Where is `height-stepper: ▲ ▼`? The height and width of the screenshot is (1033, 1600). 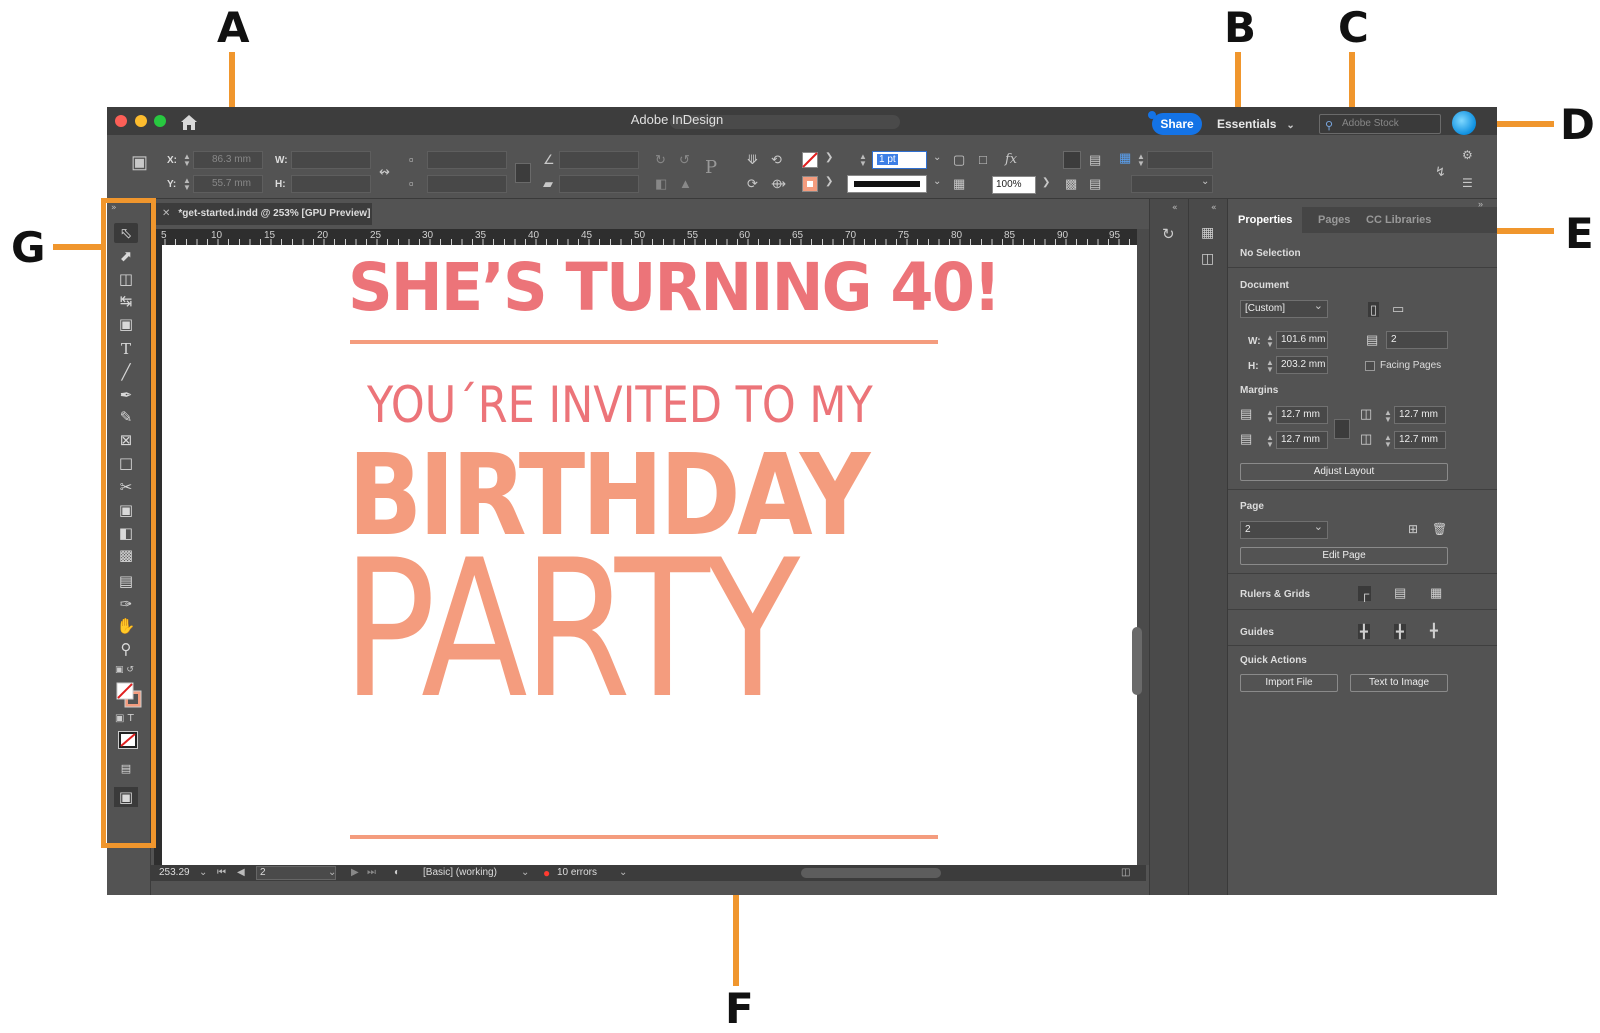 height-stepper: ▲ ▼ is located at coordinates (1270, 366).